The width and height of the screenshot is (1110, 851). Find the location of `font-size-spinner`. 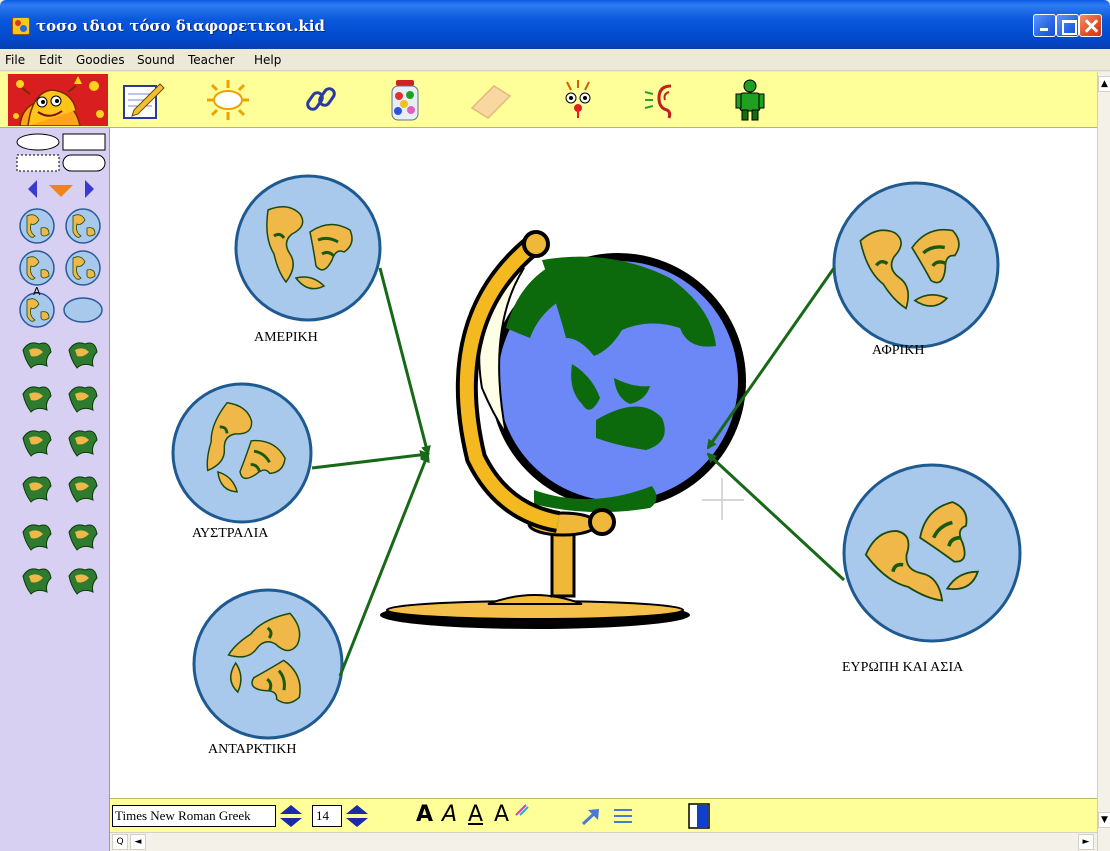

font-size-spinner is located at coordinates (357, 816).